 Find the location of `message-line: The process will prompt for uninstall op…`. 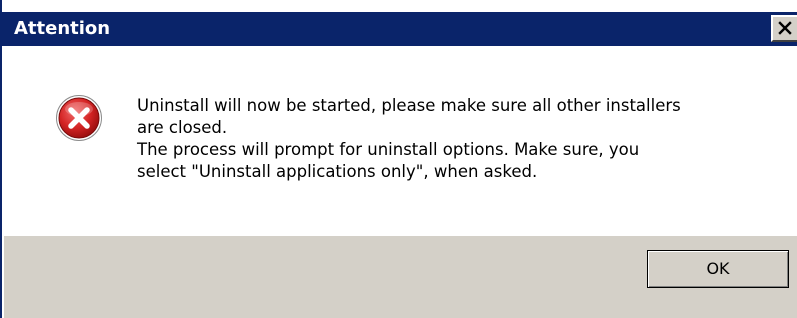

message-line: The process will prompt for uninstall op… is located at coordinates (388, 149).